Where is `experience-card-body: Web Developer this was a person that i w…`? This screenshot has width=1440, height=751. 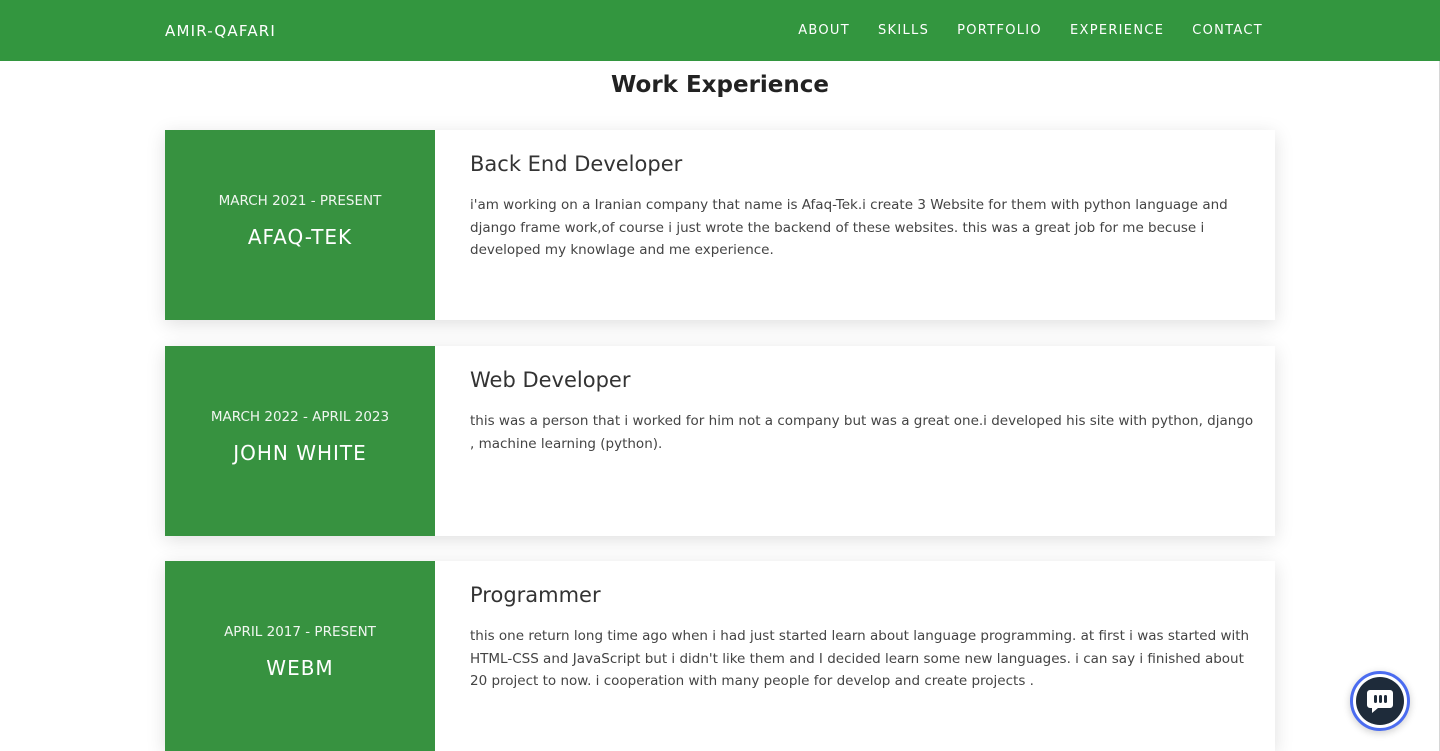 experience-card-body: Web Developer this was a person that i w… is located at coordinates (855, 441).